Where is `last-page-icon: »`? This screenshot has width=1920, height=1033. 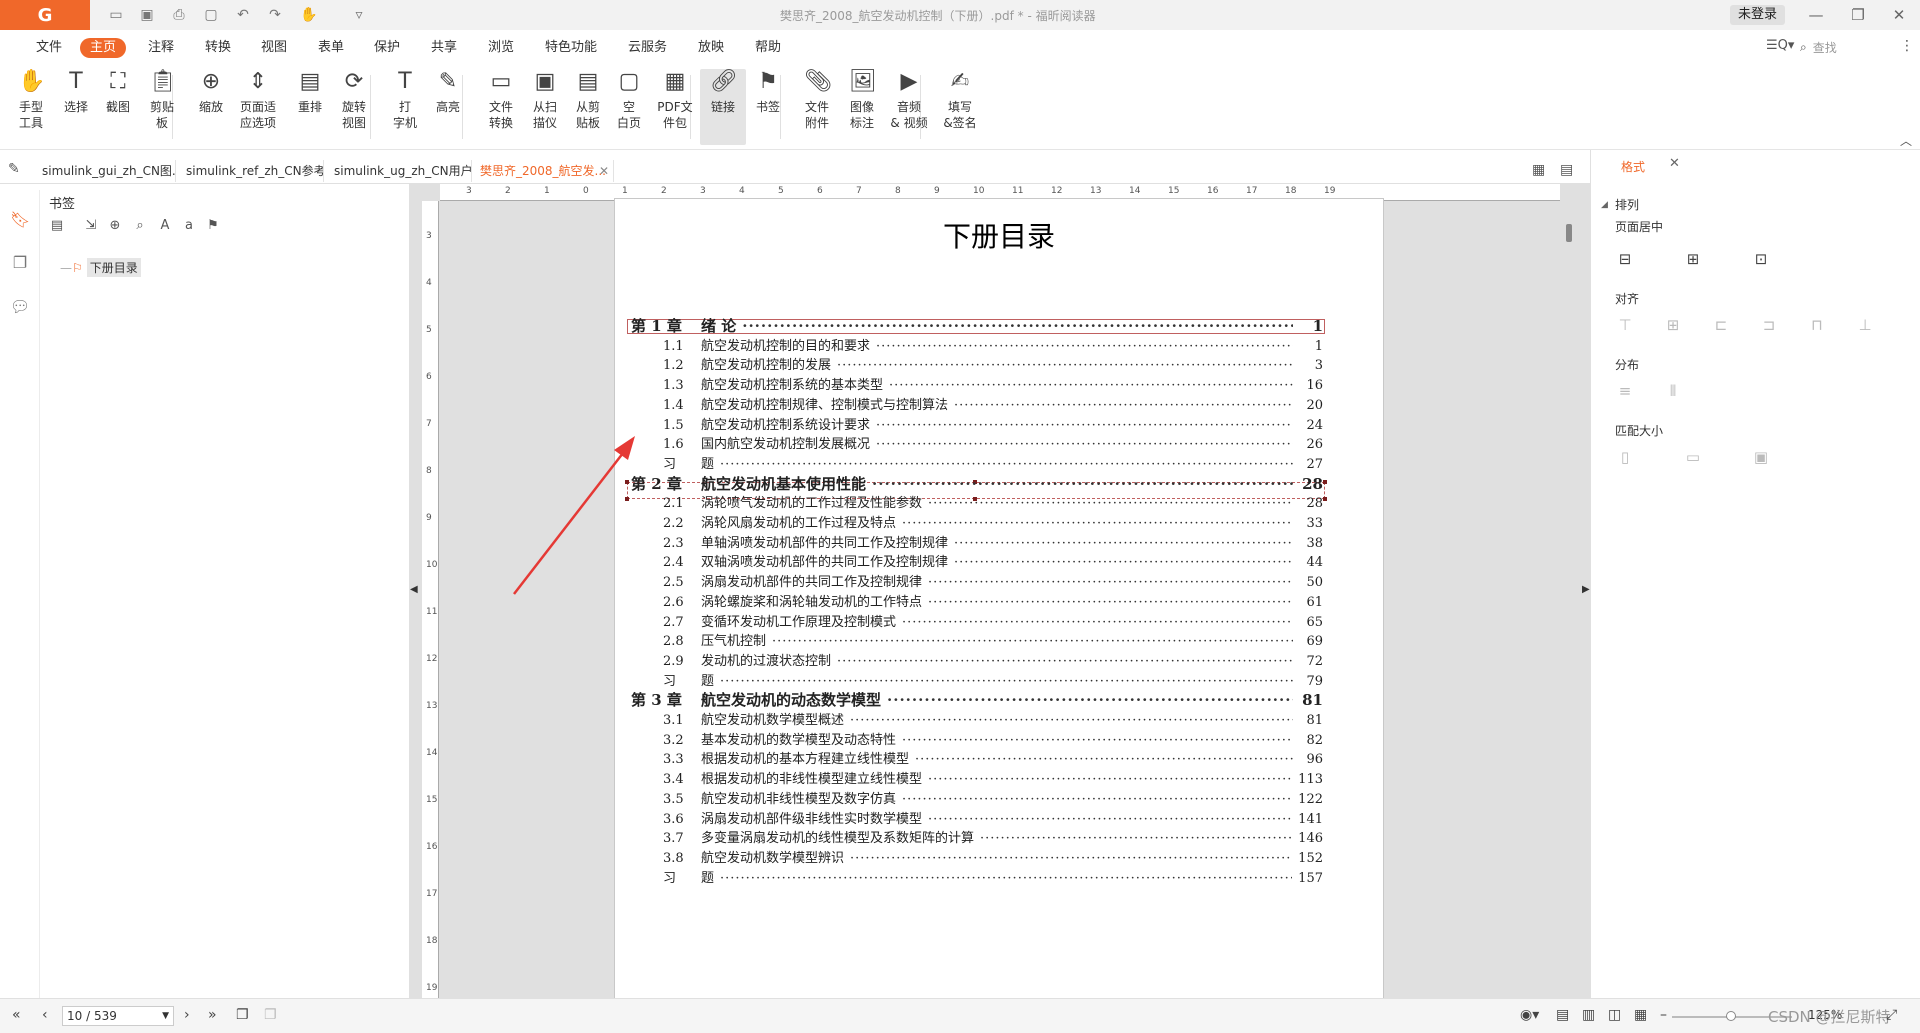 last-page-icon: » is located at coordinates (212, 1015).